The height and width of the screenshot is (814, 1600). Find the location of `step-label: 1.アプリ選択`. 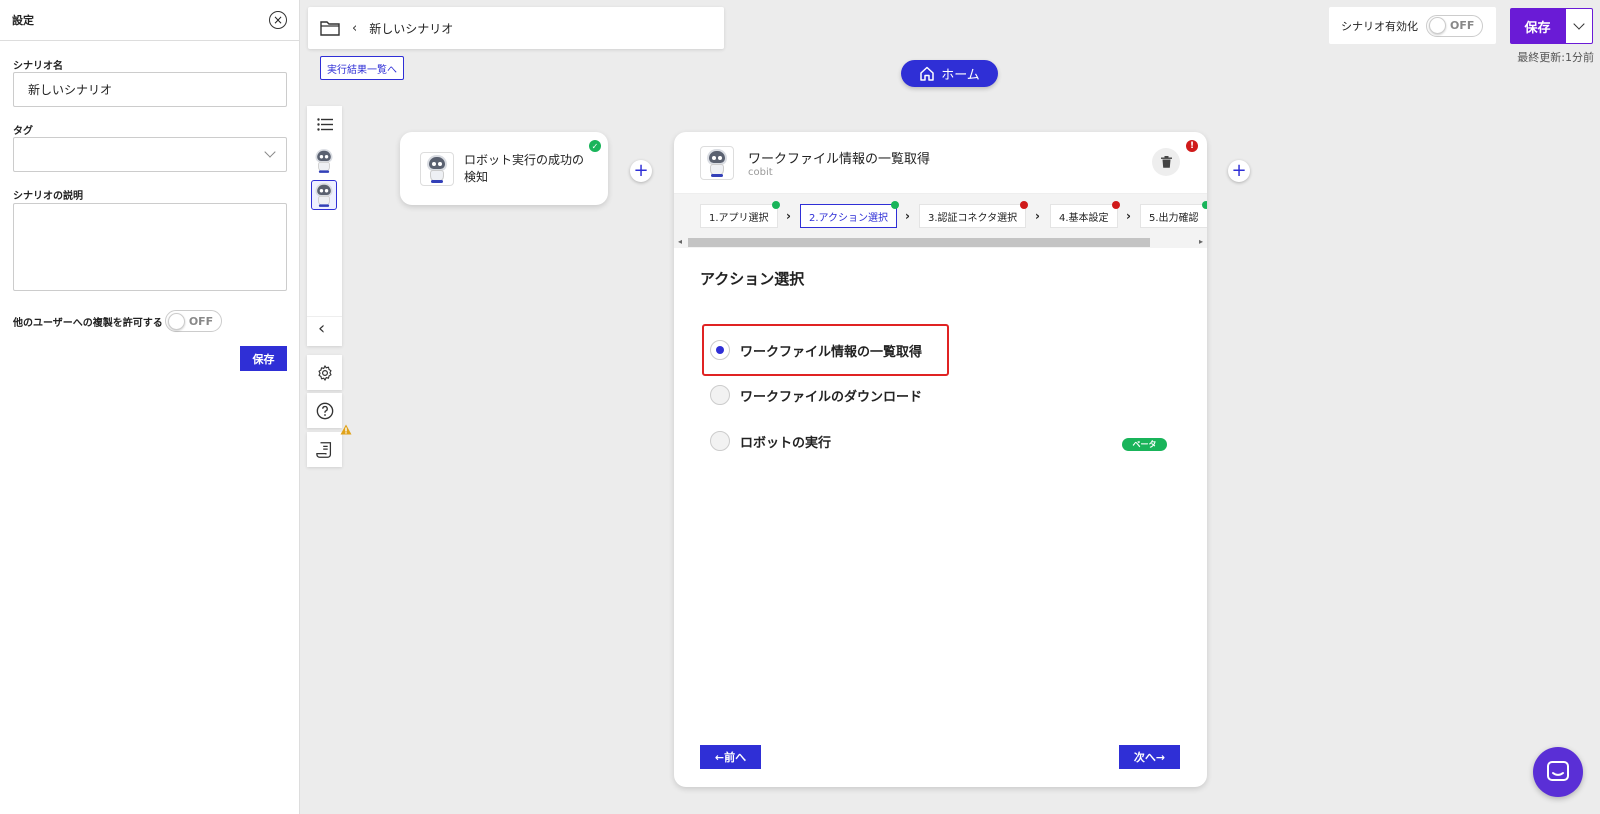

step-label: 1.アプリ選択 is located at coordinates (739, 218).